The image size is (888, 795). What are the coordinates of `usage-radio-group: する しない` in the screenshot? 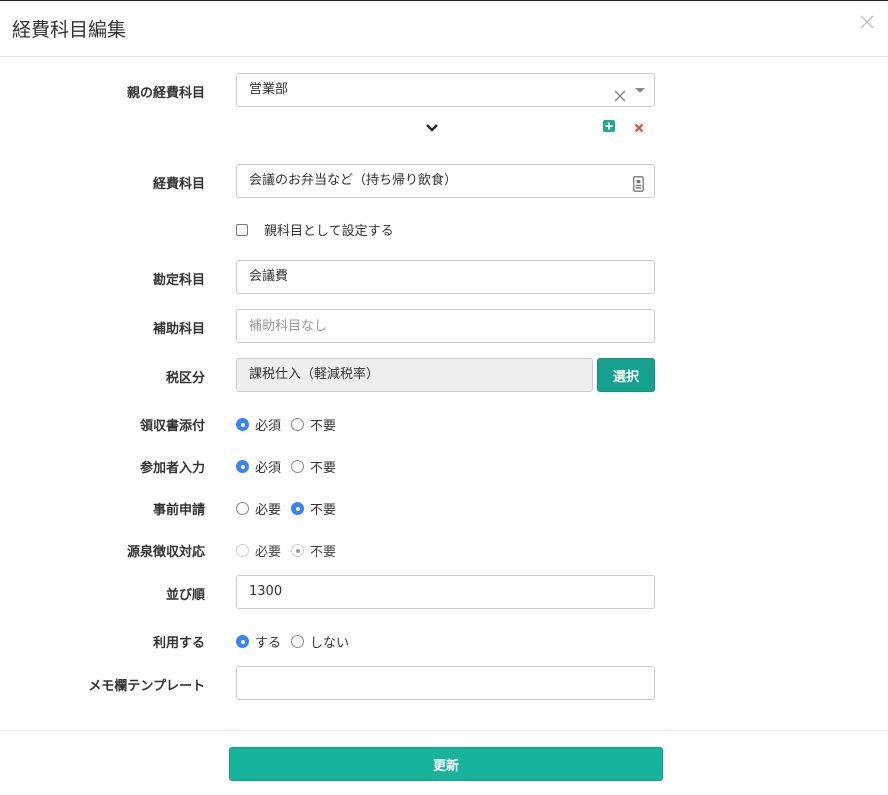 It's located at (297, 641).